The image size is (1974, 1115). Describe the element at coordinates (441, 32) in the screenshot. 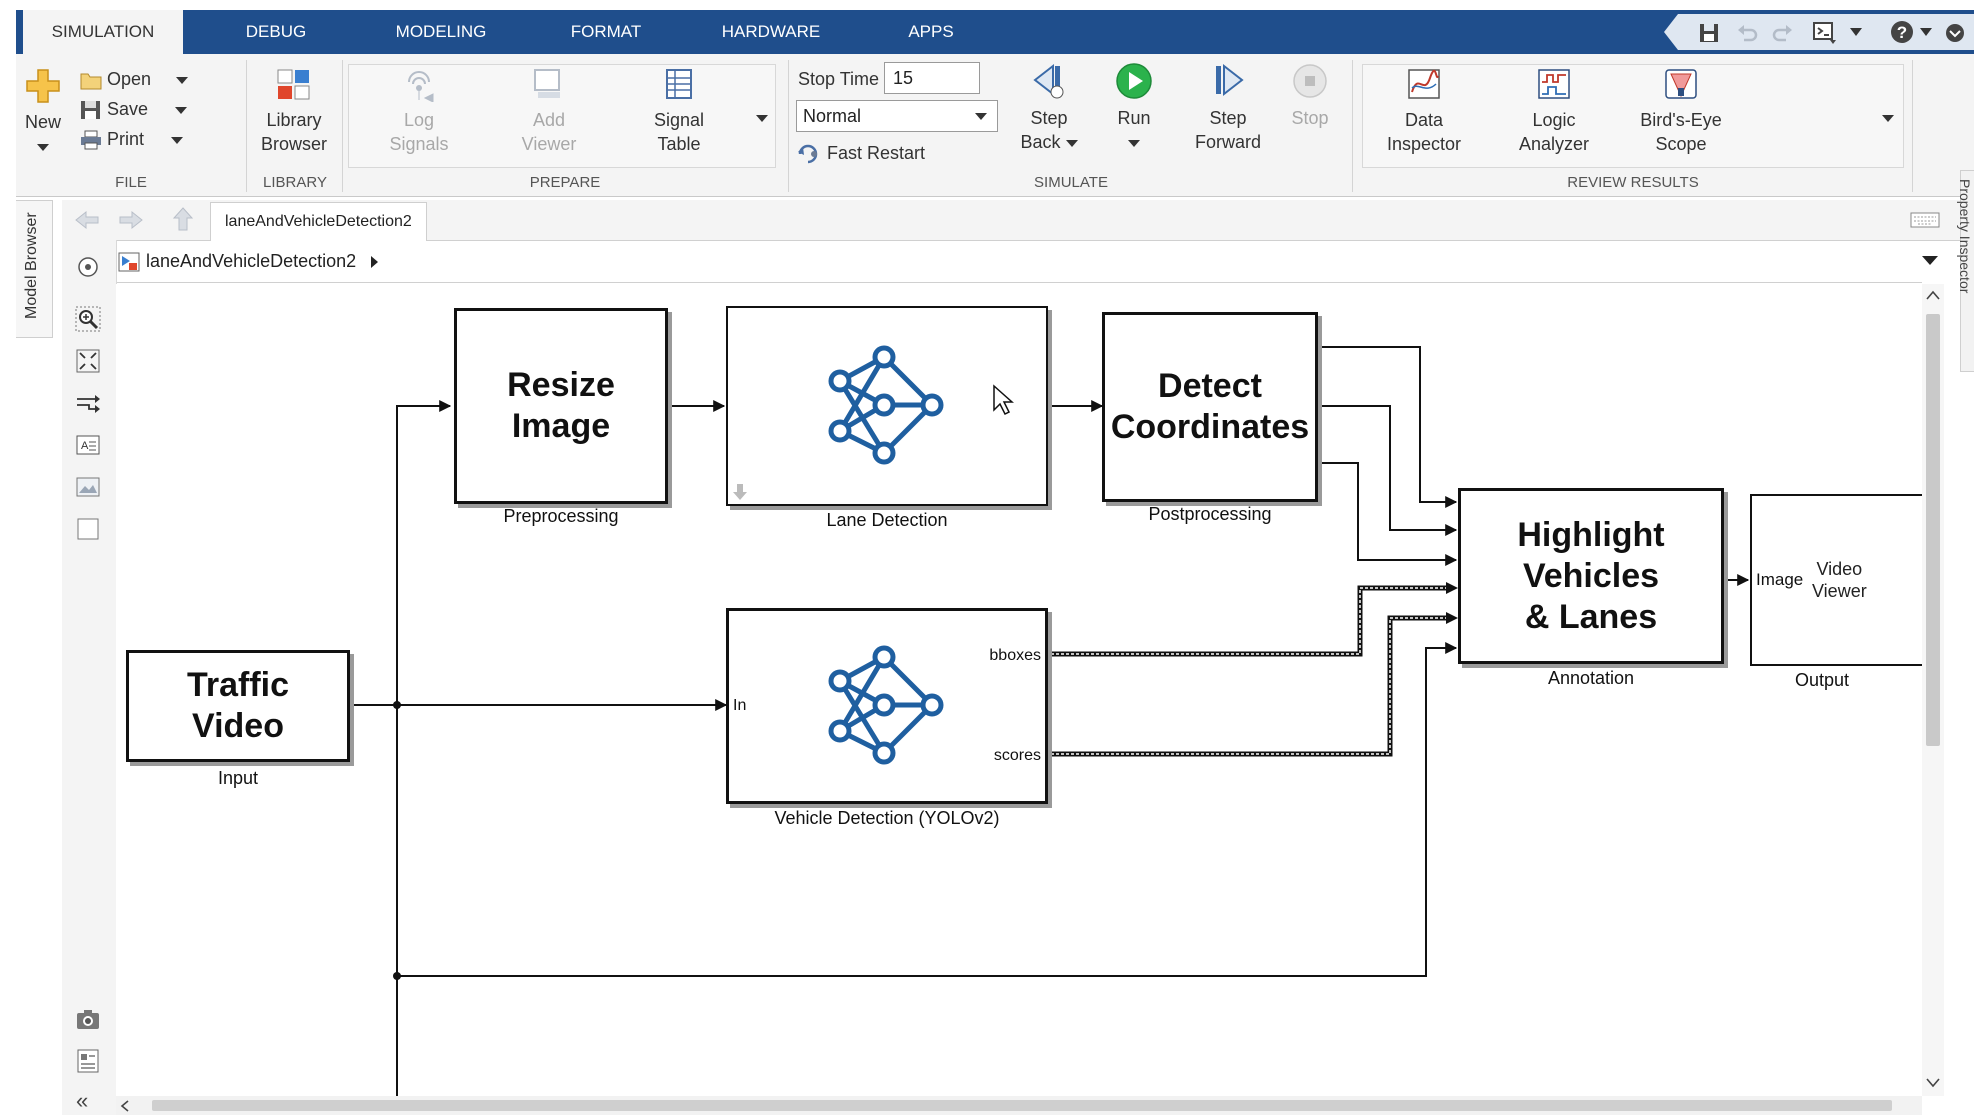

I see `tab-modeling: MODELING` at that location.